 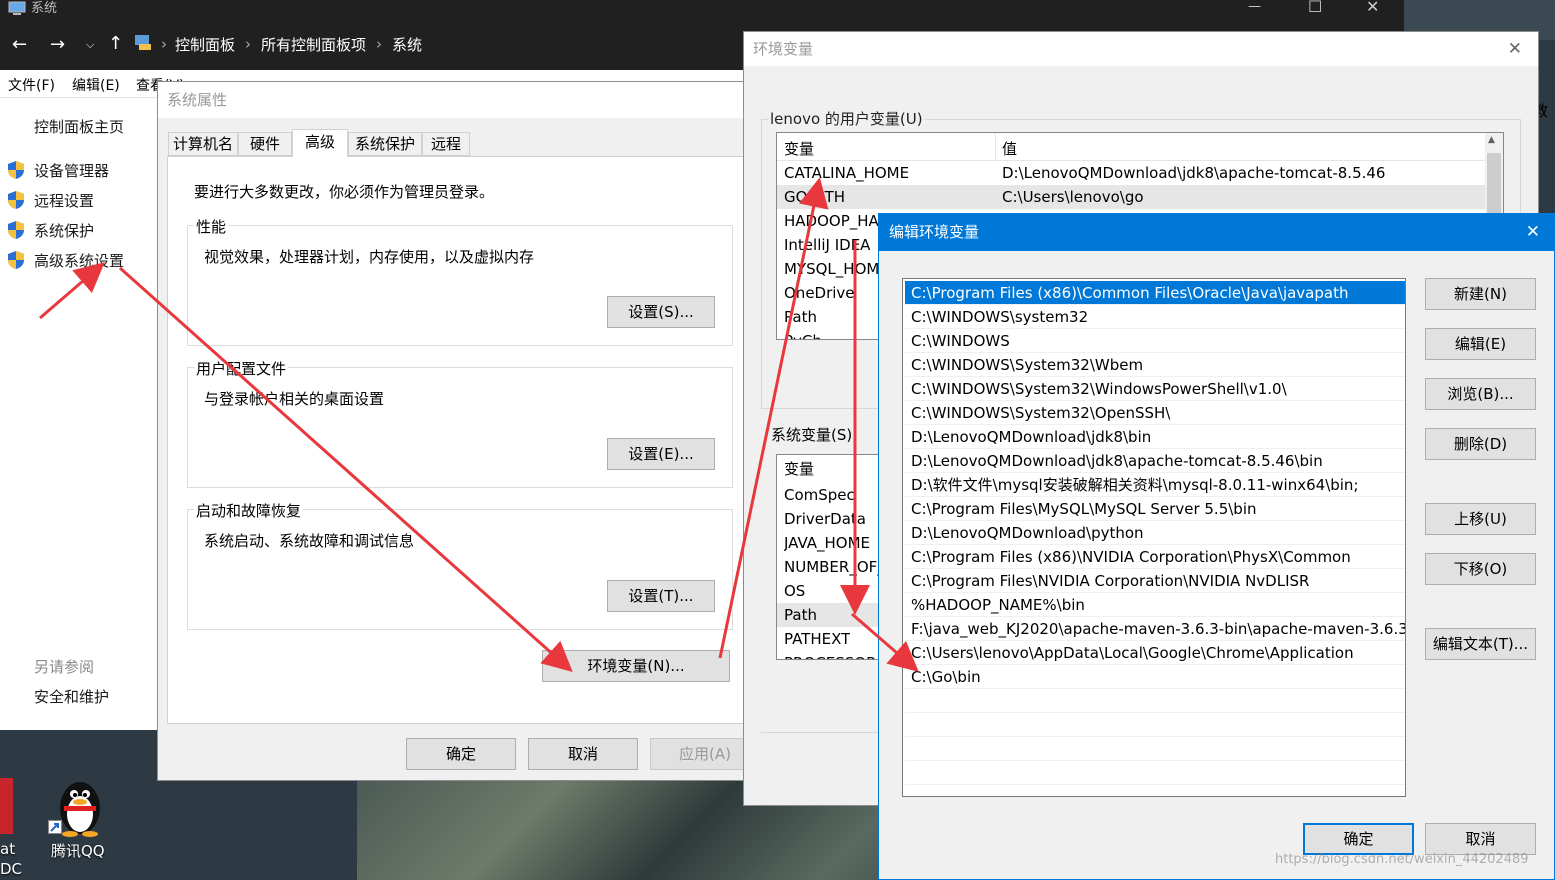 What do you see at coordinates (812, 435) in the screenshot?
I see `system-variables-label: 系统变量(S)` at bounding box center [812, 435].